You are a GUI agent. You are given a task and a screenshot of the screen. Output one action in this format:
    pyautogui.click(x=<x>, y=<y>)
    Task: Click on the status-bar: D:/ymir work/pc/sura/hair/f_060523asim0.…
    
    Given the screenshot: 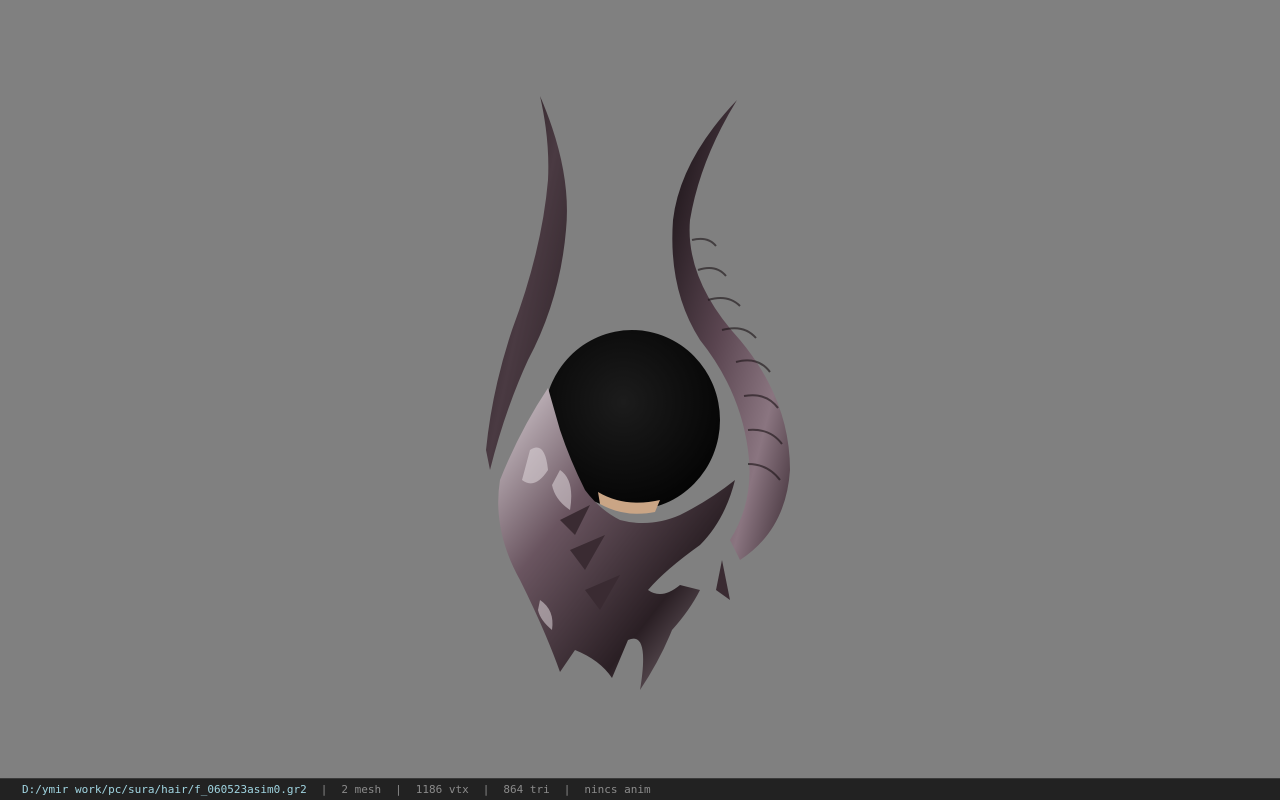 What is the action you would take?
    pyautogui.click(x=640, y=789)
    